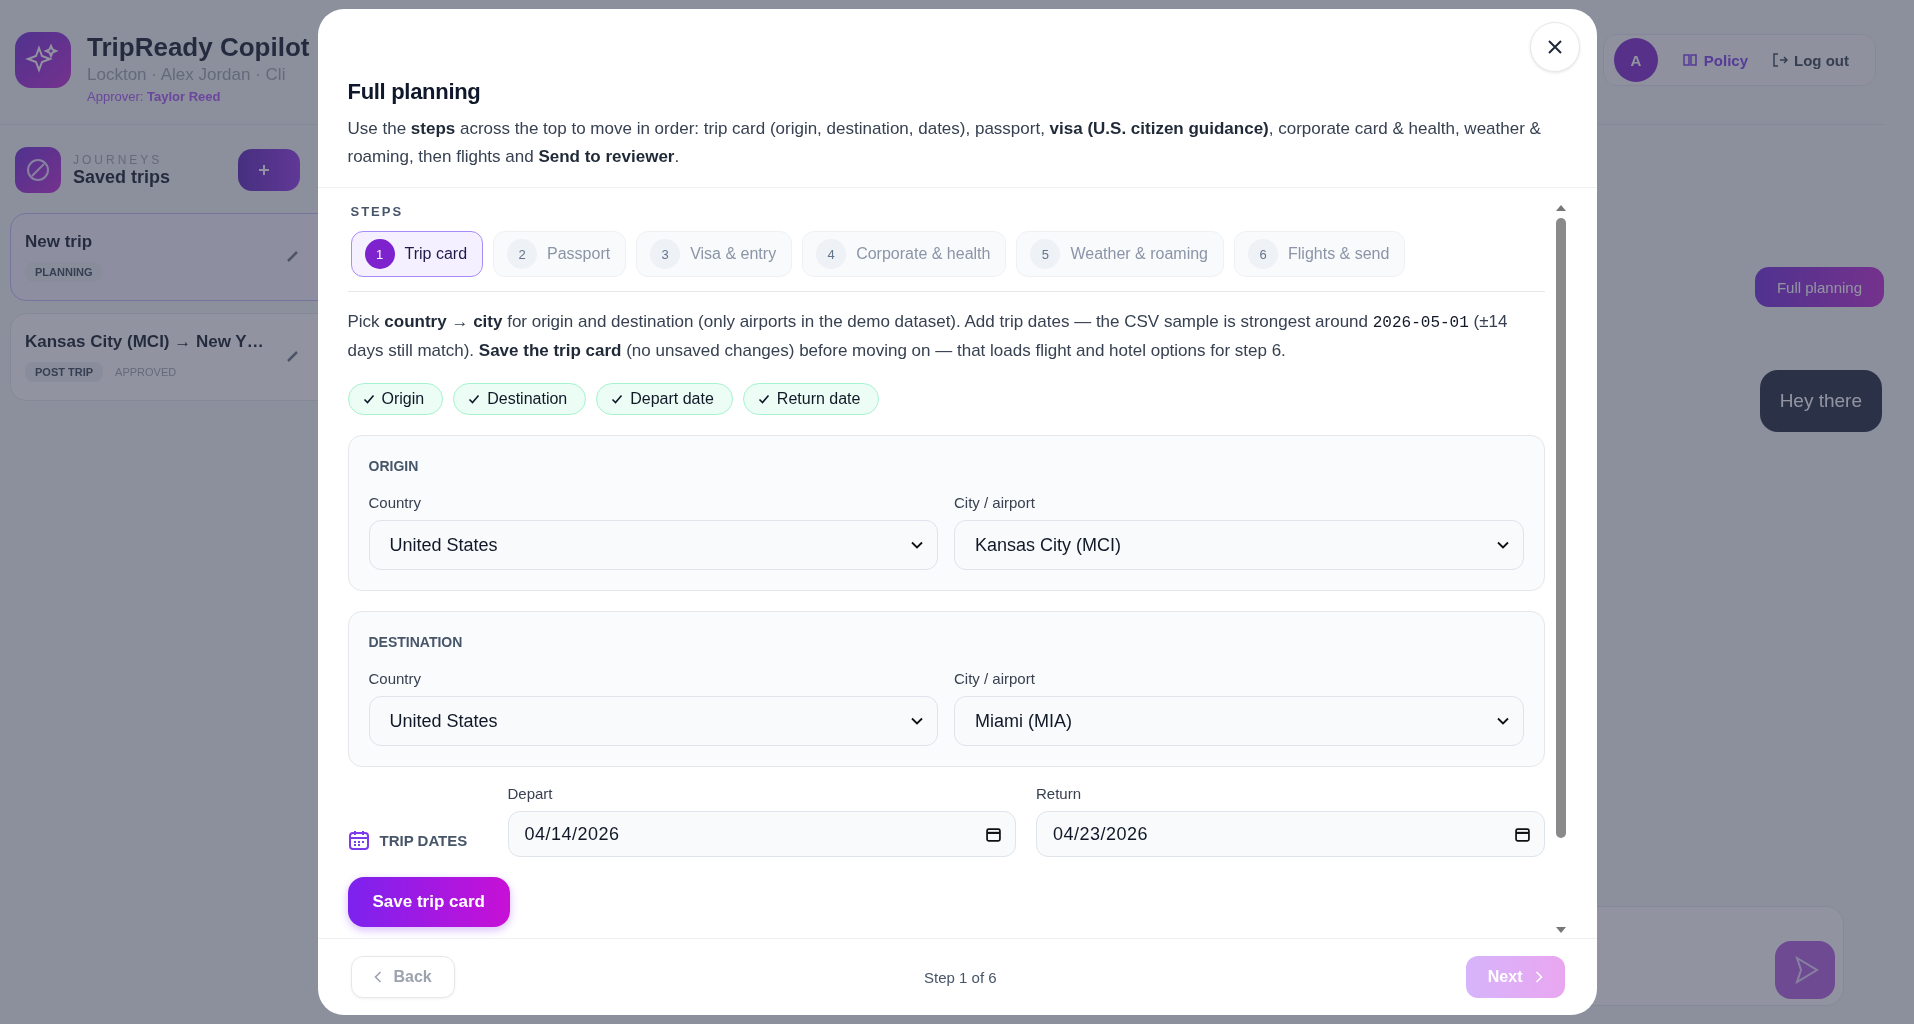 This screenshot has width=1914, height=1024. I want to click on section-title: Saved trips, so click(122, 177).